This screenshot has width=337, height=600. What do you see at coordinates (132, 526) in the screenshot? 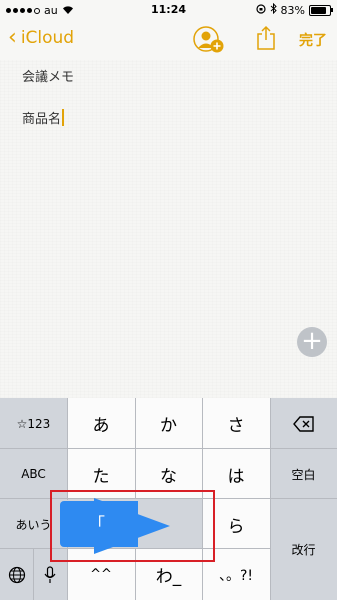
I see `highlight-frame` at bounding box center [132, 526].